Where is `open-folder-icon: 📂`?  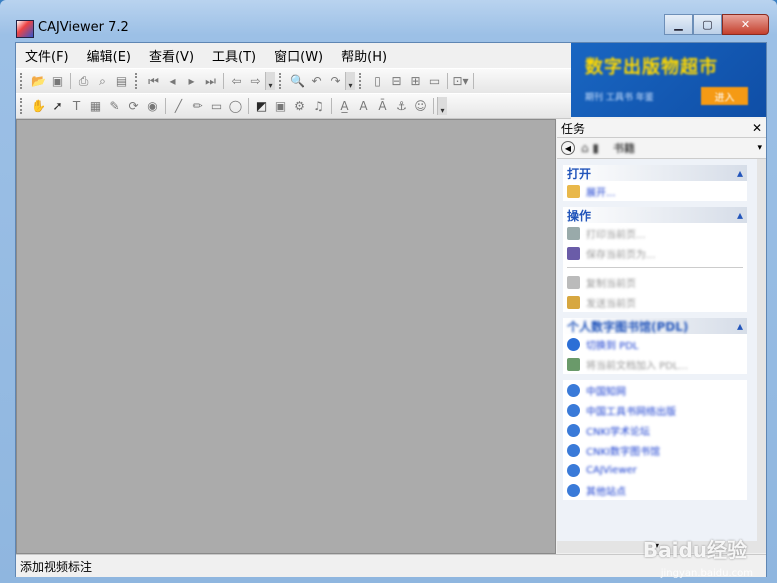 open-folder-icon: 📂 is located at coordinates (38, 81).